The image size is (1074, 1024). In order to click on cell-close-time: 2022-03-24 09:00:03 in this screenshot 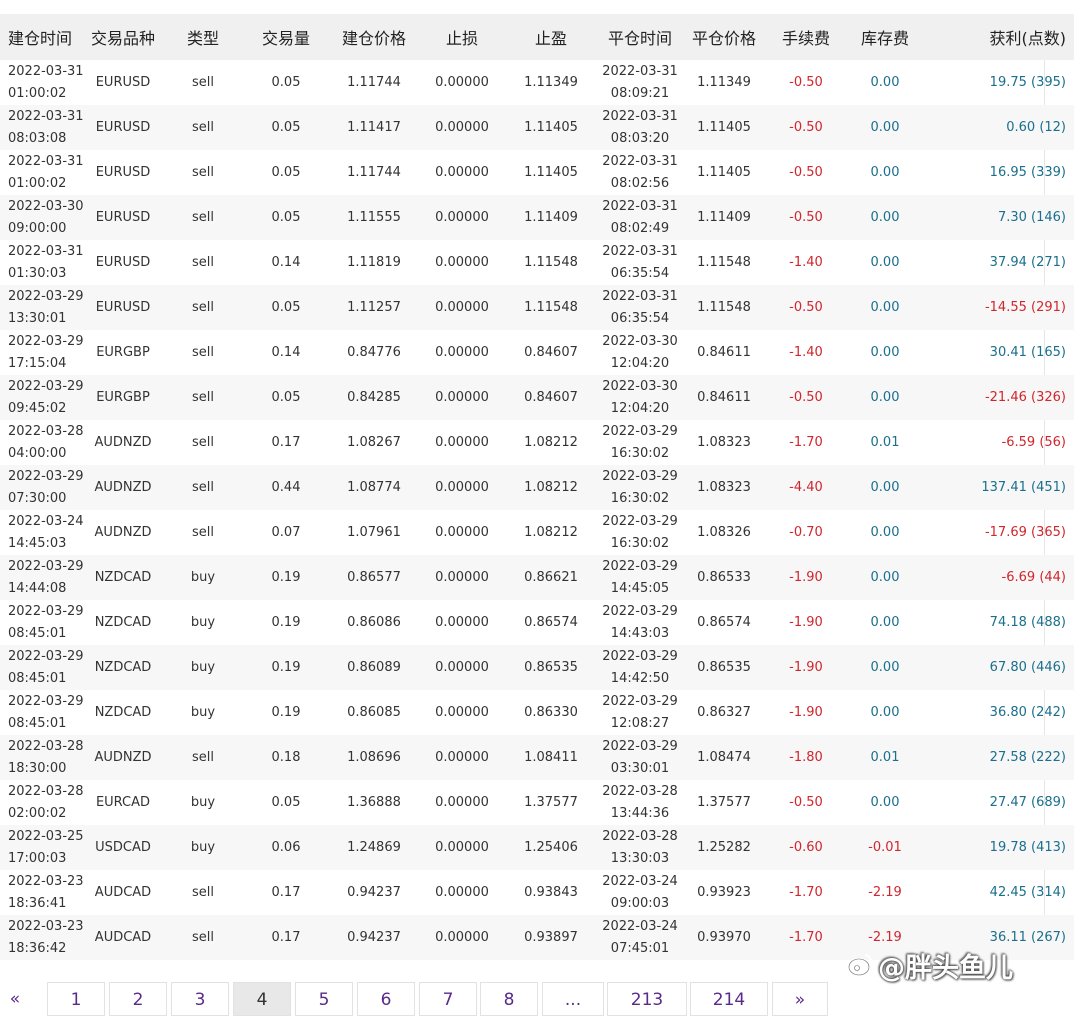, I will do `click(640, 892)`.